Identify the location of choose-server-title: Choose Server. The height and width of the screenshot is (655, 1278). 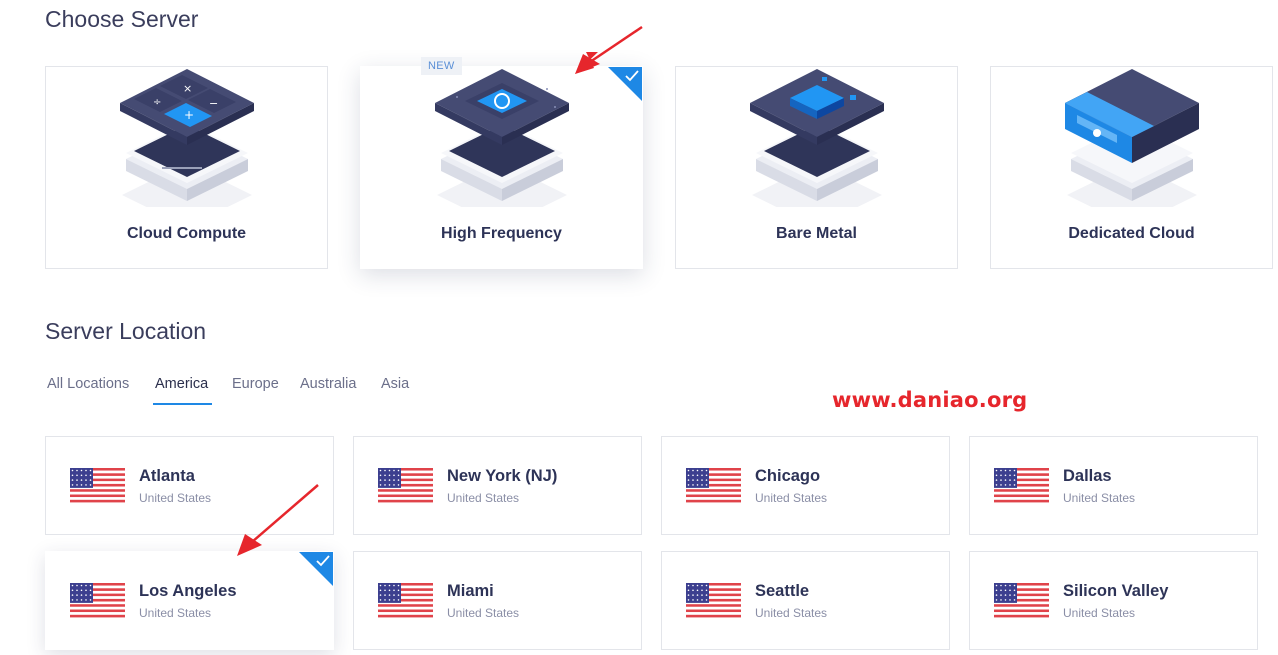
(122, 19).